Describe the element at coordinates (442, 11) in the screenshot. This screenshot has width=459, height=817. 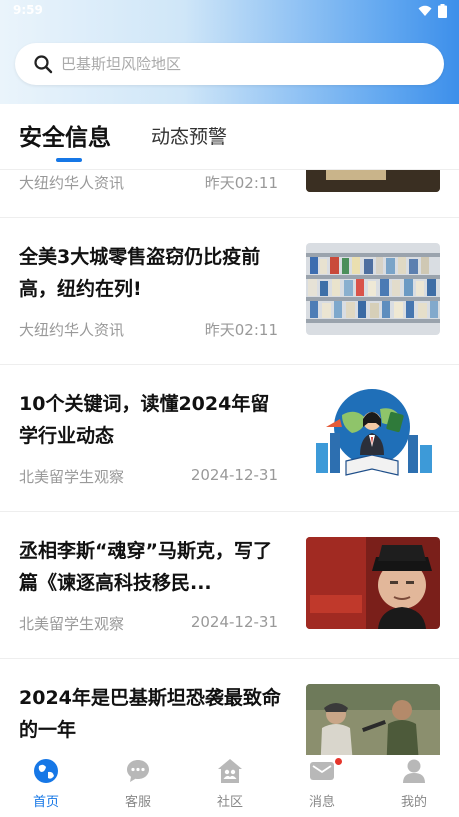
I see `battery-icon` at that location.